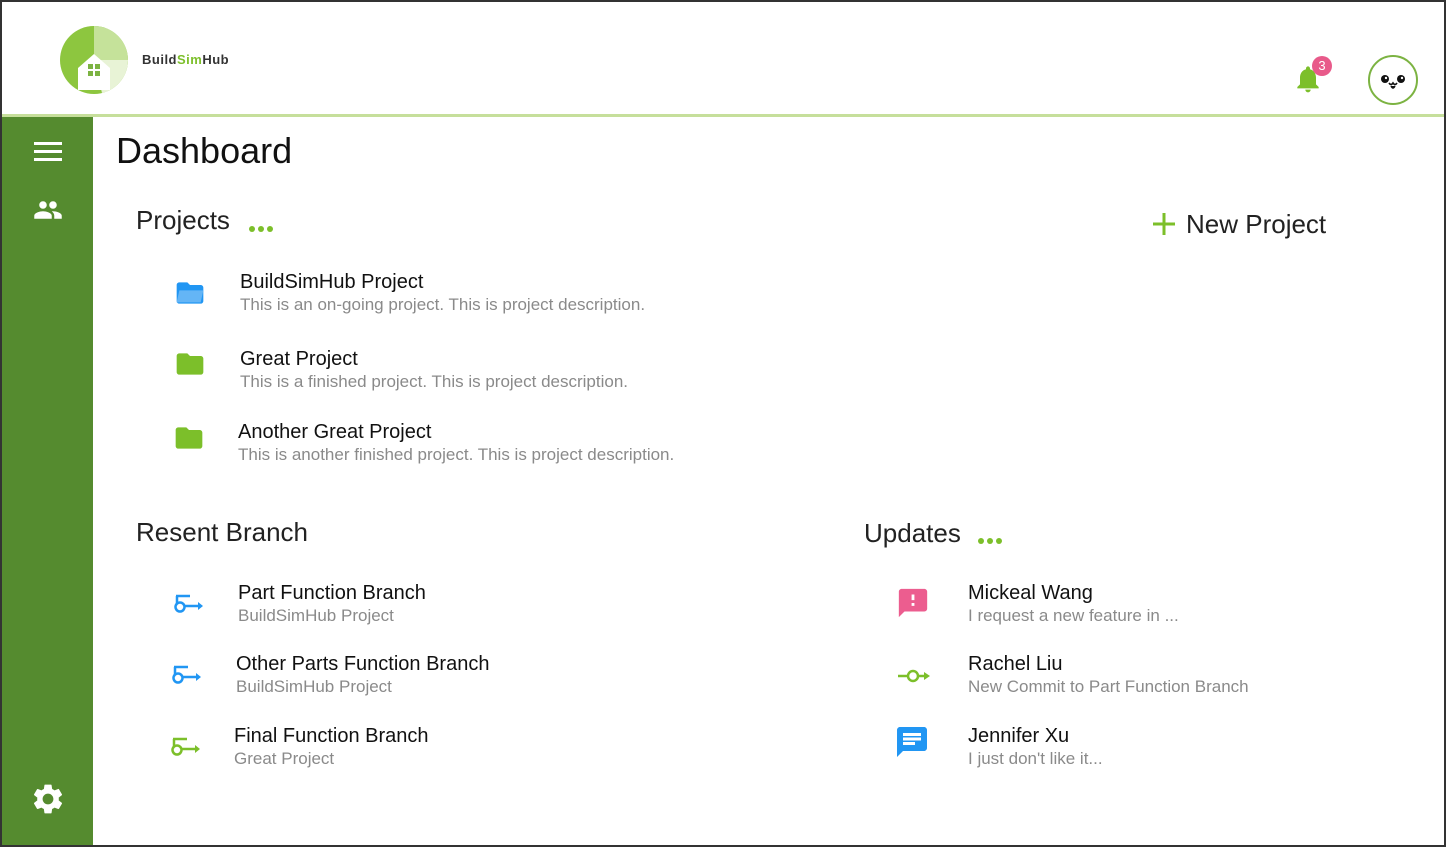 The width and height of the screenshot is (1446, 847). I want to click on project-title: Great Project, so click(434, 359).